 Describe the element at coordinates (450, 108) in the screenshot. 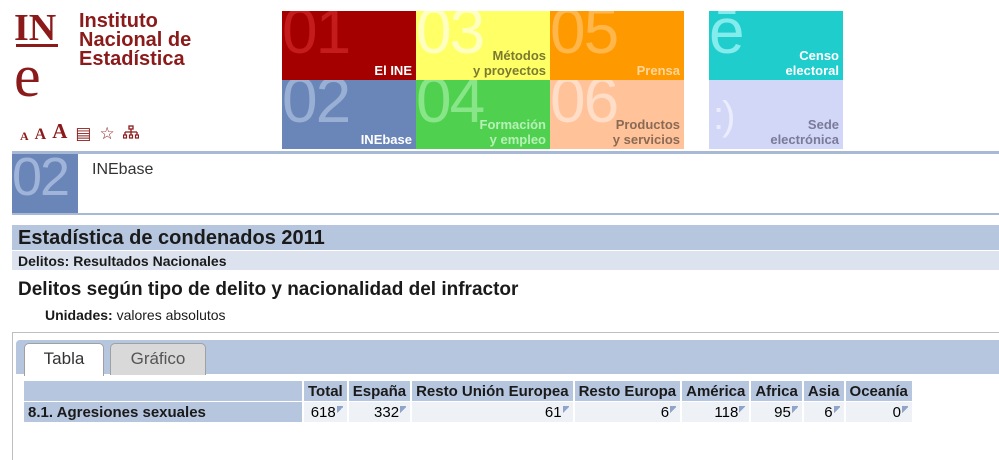

I see `tile-number: 04` at that location.